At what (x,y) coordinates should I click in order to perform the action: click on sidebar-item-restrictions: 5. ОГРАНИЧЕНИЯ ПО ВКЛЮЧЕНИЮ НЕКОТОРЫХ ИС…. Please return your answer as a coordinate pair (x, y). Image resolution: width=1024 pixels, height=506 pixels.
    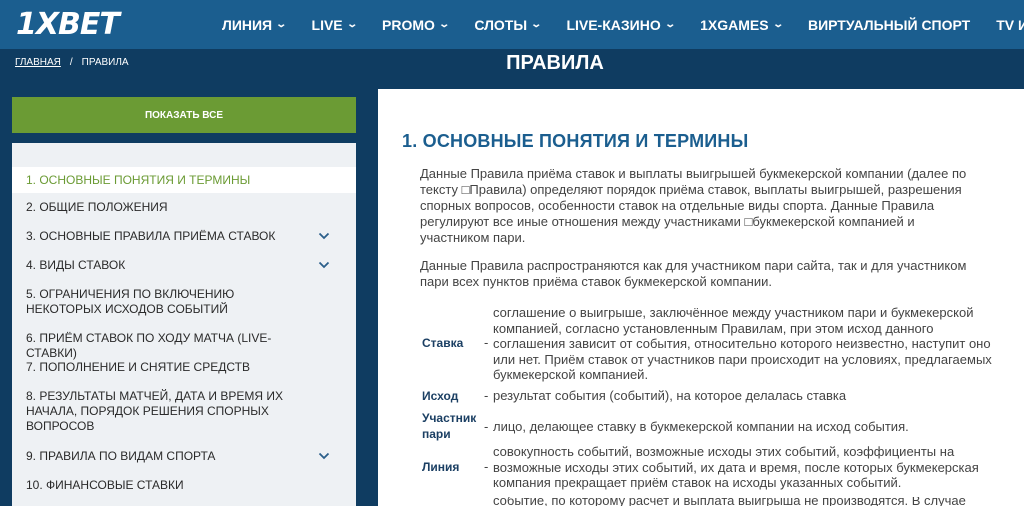
    Looking at the image, I should click on (184, 302).